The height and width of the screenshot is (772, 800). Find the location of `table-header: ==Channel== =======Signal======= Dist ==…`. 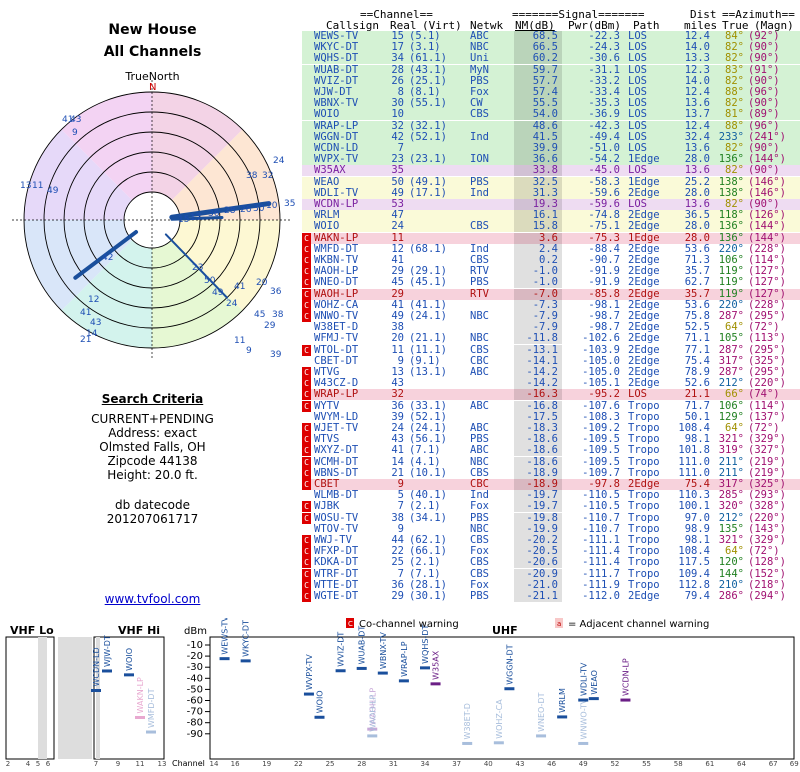

table-header: ==Channel== =======Signal======= Dist ==… is located at coordinates (551, 16).